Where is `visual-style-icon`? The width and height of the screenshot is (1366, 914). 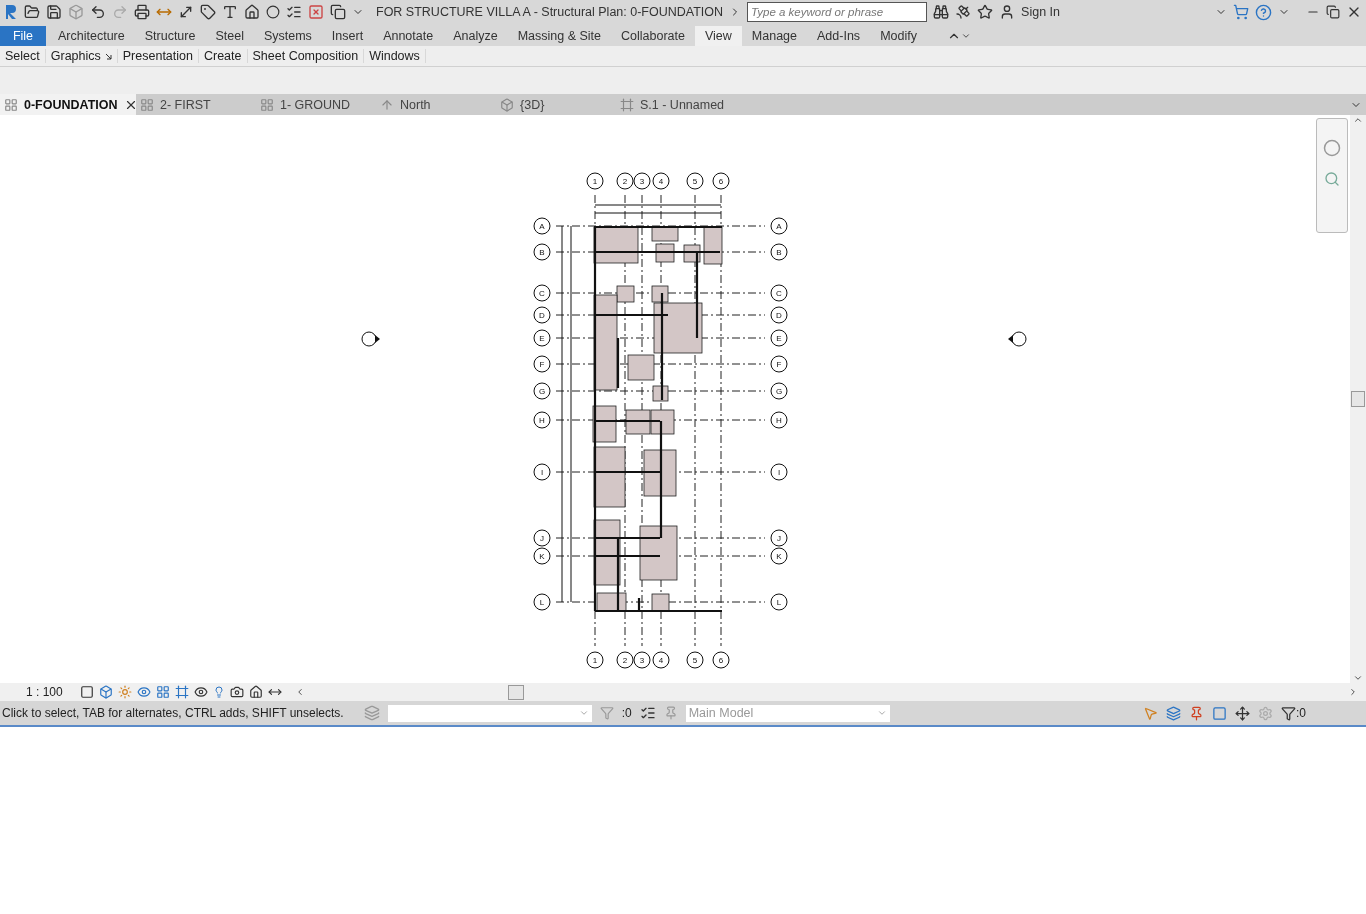
visual-style-icon is located at coordinates (105, 692).